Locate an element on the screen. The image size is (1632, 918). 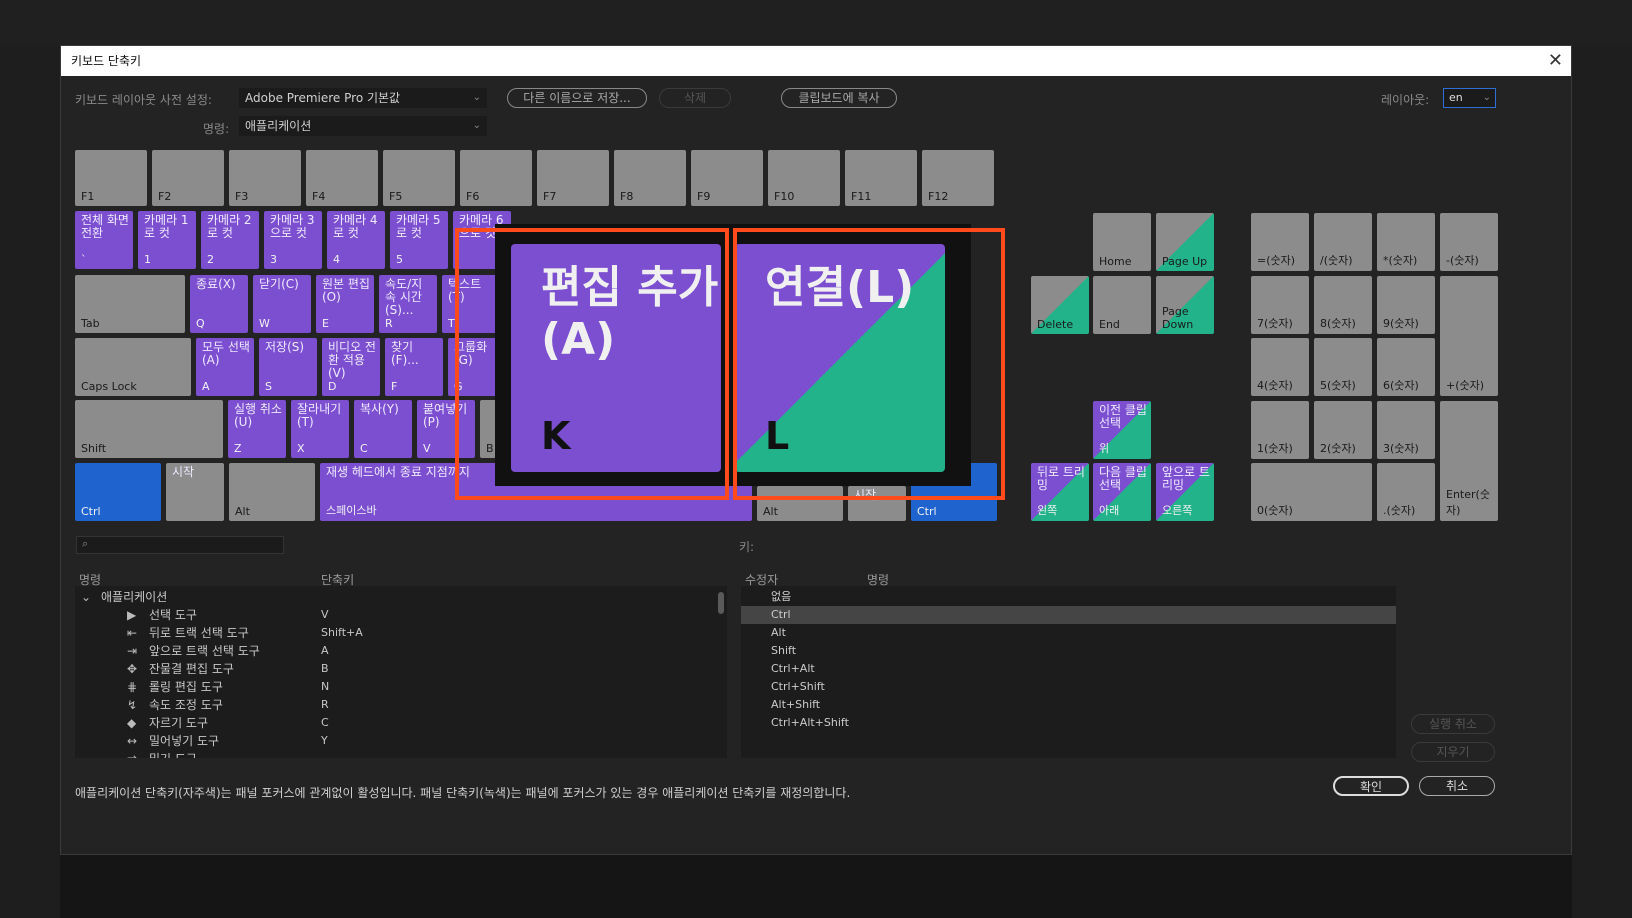
key-arrow-right: 앞으로 트리밍 오른쪽 is located at coordinates (1185, 492).